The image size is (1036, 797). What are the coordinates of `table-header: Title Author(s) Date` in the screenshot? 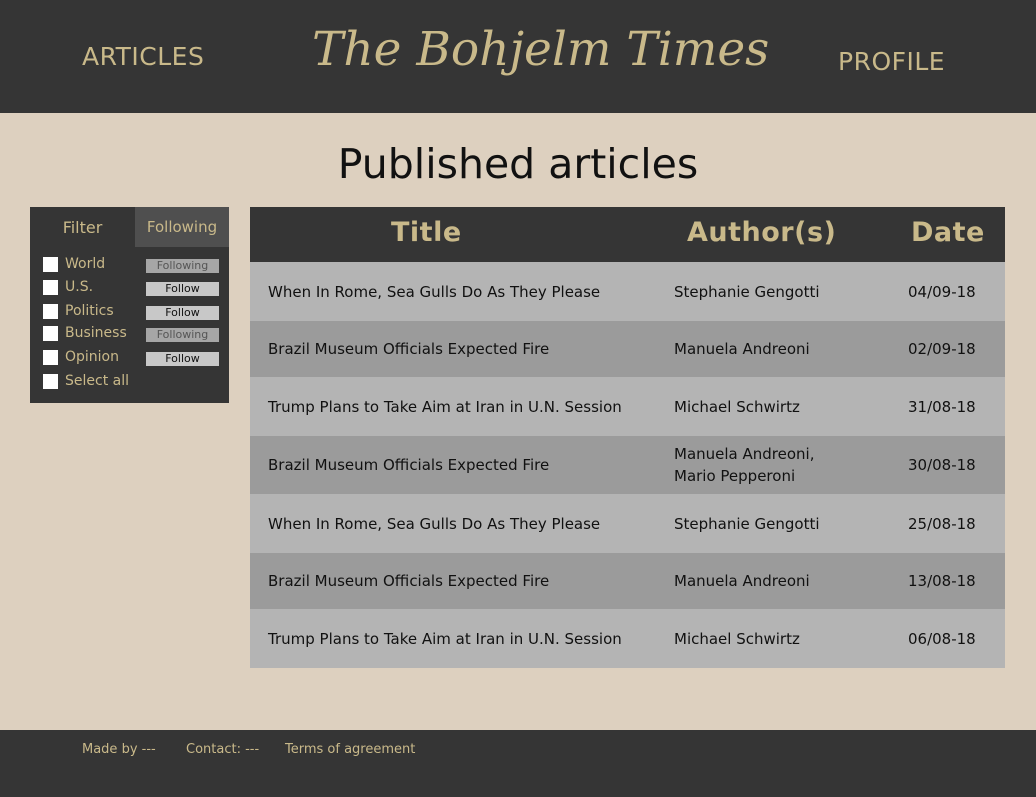 It's located at (627, 234).